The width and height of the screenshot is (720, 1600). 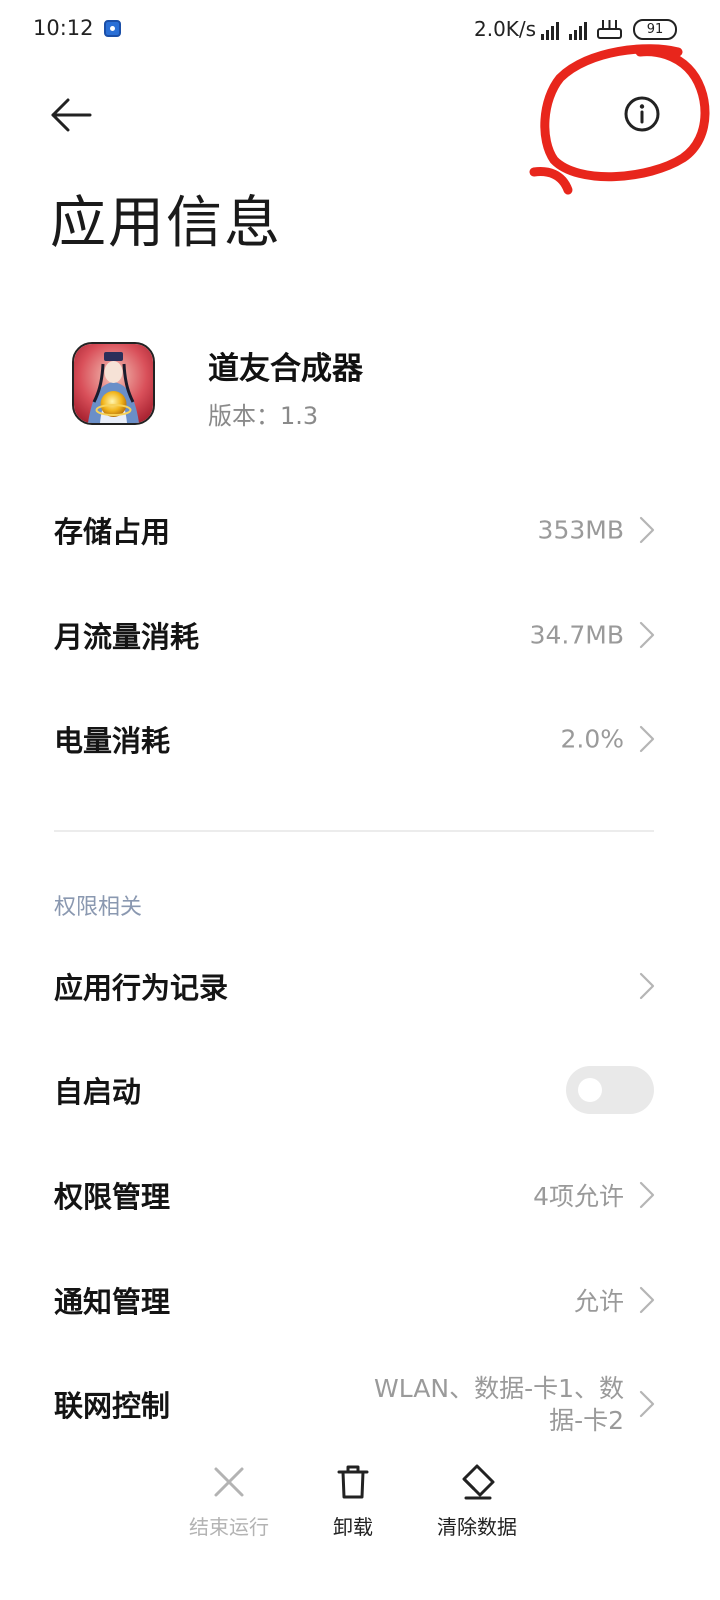 What do you see at coordinates (360, 1090) in the screenshot?
I see `autostart-row: 自启动` at bounding box center [360, 1090].